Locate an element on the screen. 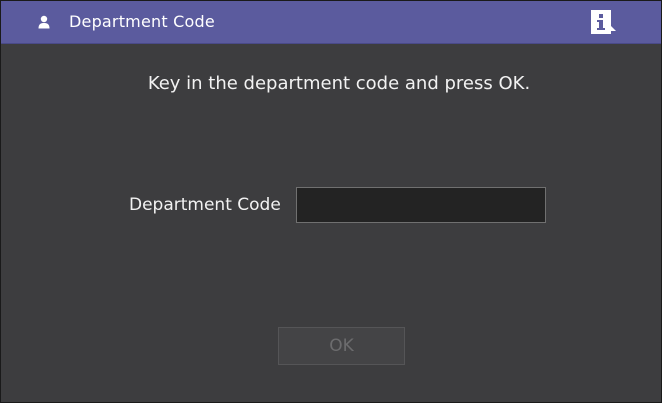 The image size is (662, 403). department-code-label: Department Code is located at coordinates (205, 205).